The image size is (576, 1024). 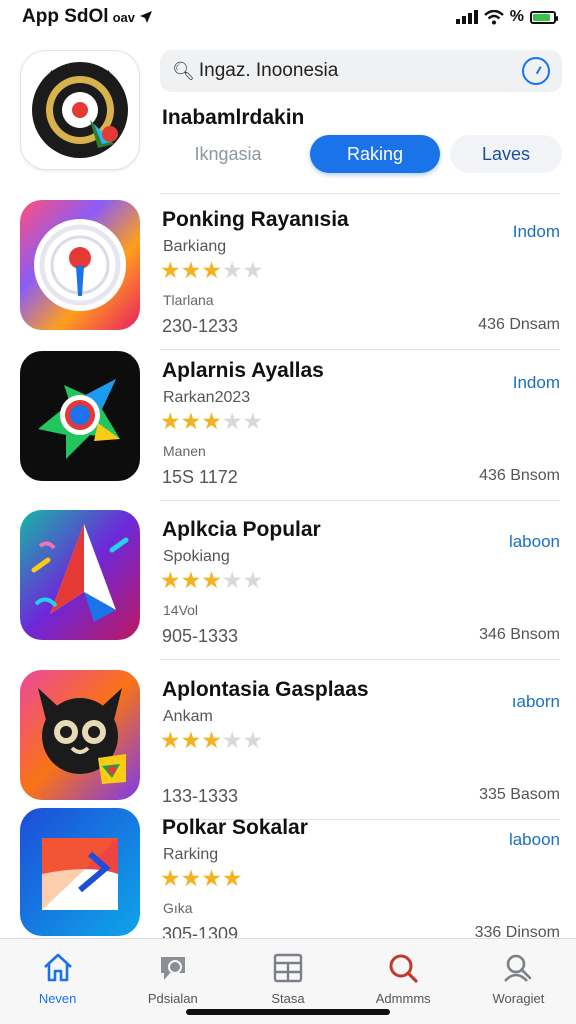 I want to click on grid-icon, so click(x=288, y=968).